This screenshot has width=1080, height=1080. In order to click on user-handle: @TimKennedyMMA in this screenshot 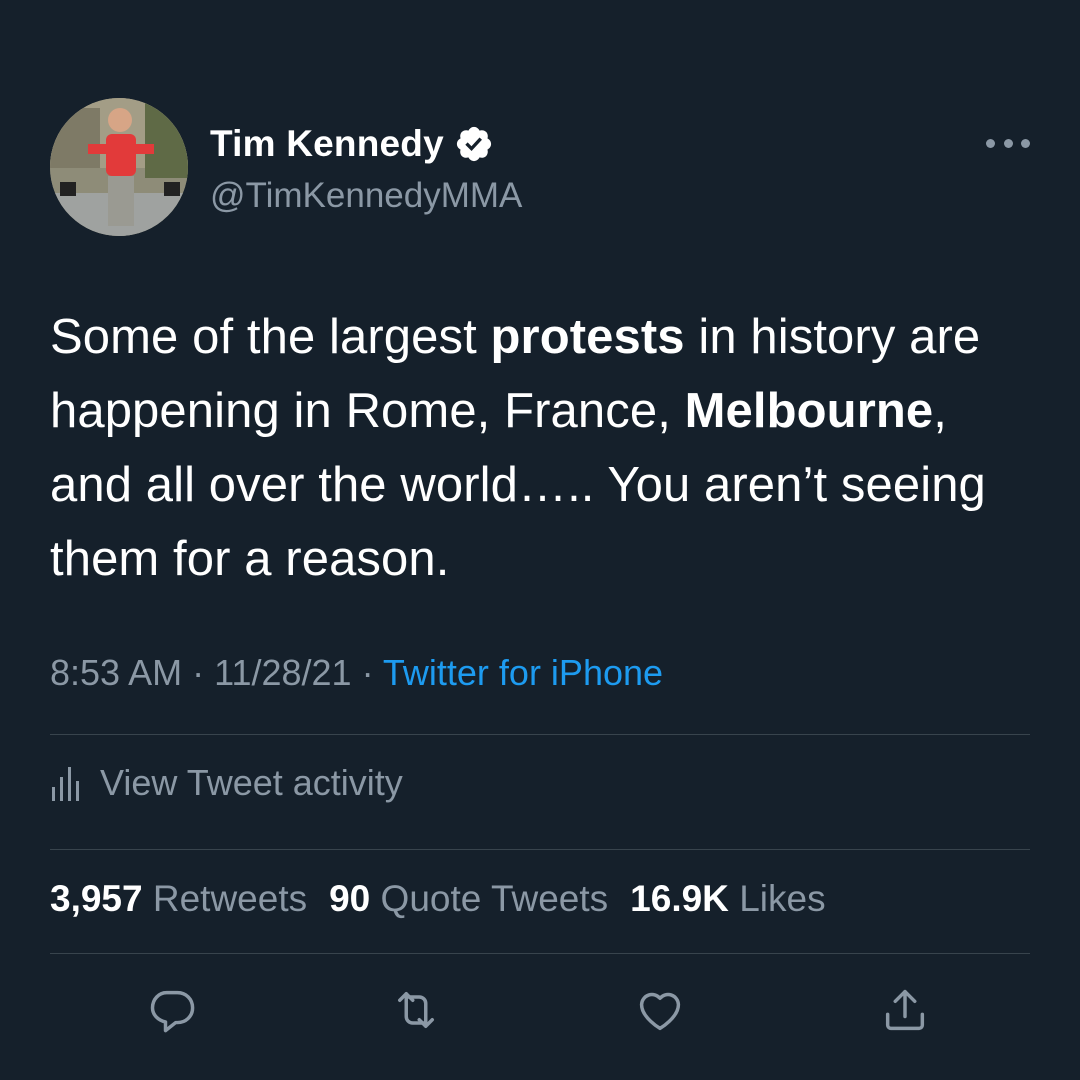, I will do `click(366, 196)`.